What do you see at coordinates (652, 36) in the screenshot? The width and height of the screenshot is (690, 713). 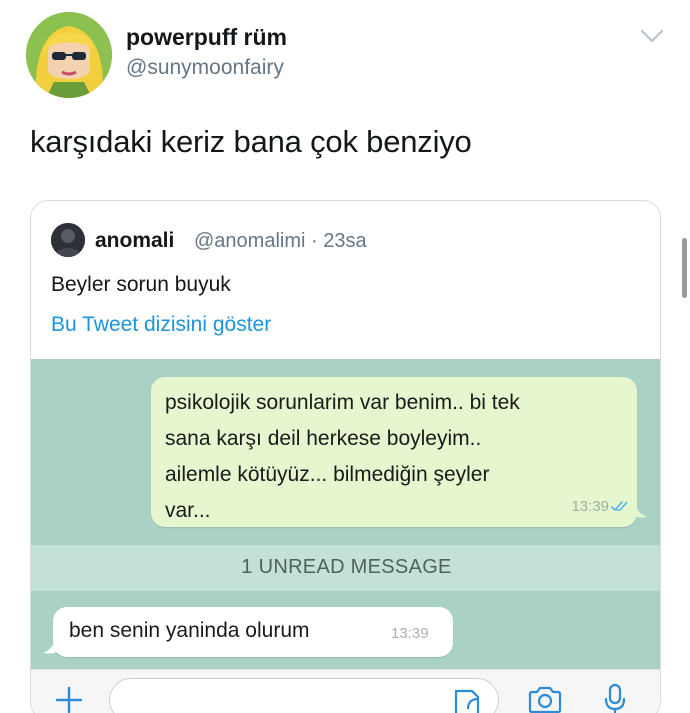 I see `chevron-down-icon` at bounding box center [652, 36].